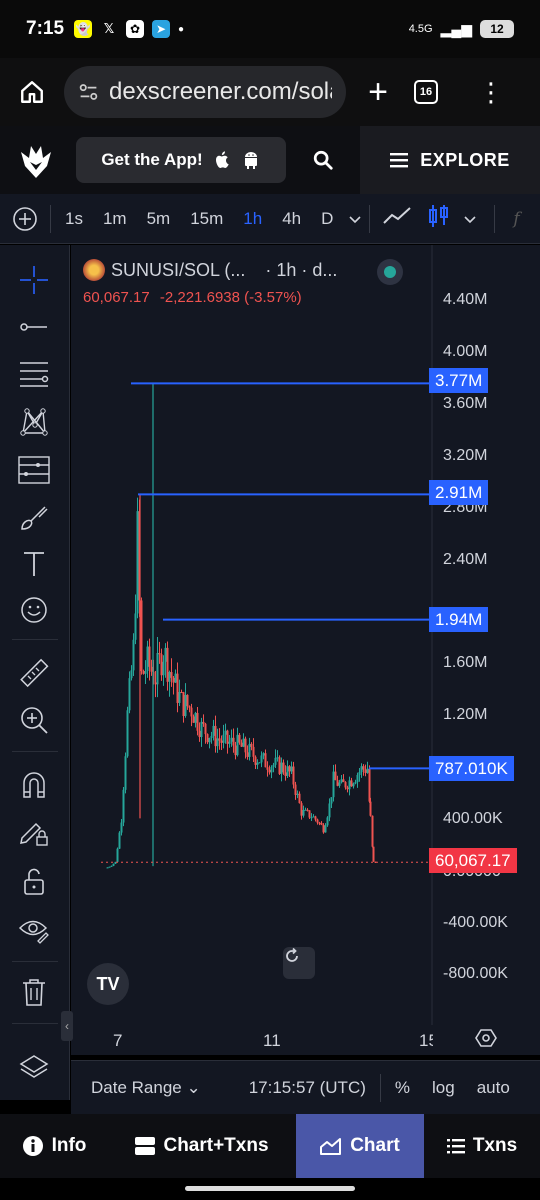 This screenshot has width=540, height=1200. What do you see at coordinates (115, 219) in the screenshot?
I see `timeframe-1m: 1m` at bounding box center [115, 219].